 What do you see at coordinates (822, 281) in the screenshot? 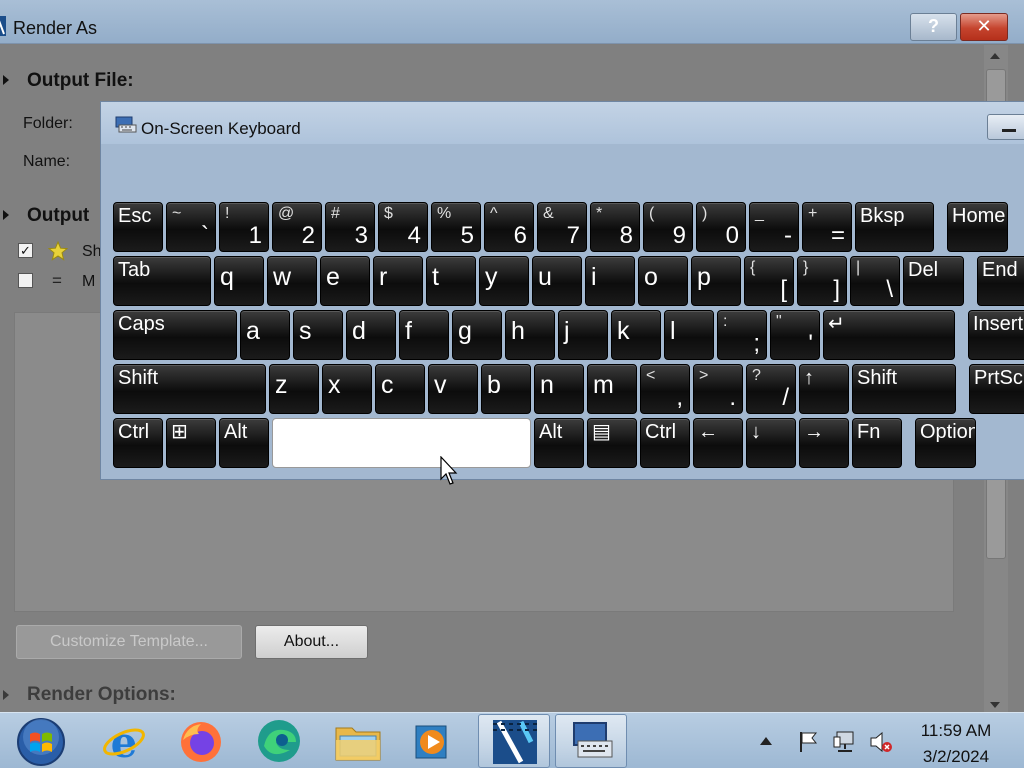
I see `key-rbracket: }]` at bounding box center [822, 281].